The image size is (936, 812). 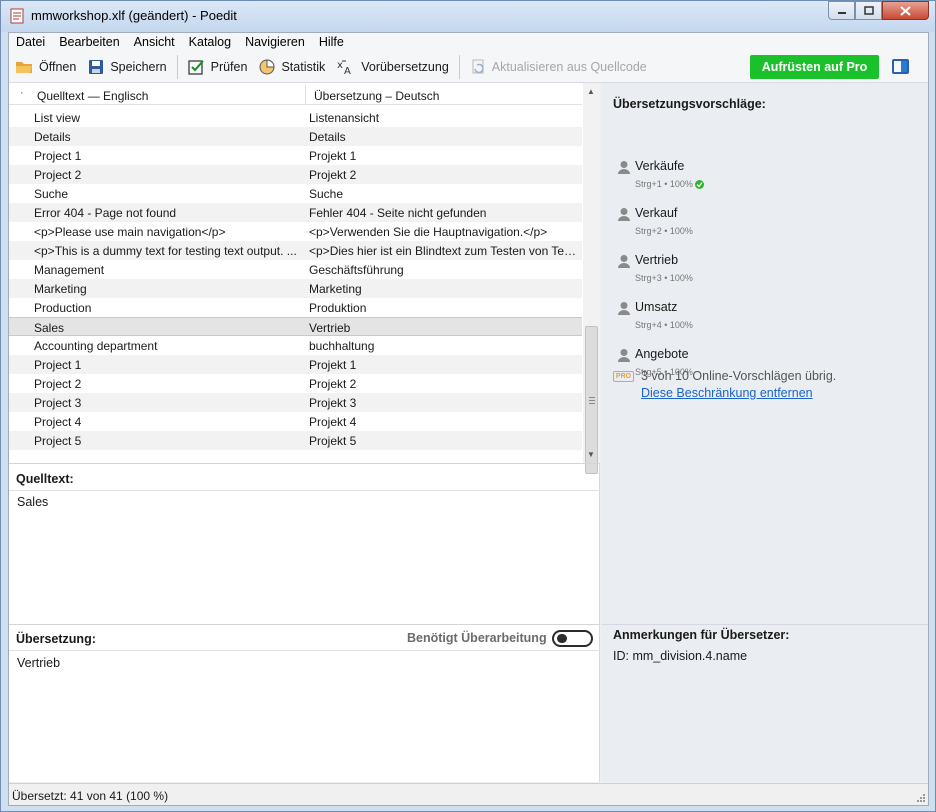 I want to click on svg-text: x, so click(x=340, y=65).